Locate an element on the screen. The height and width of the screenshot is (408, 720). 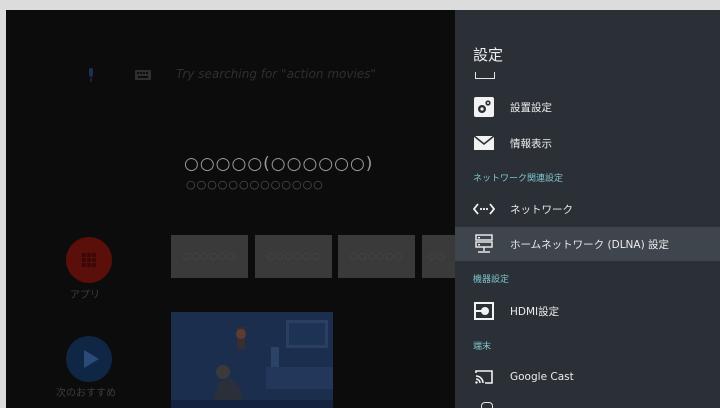
settings-item-label: 設置設定 is located at coordinates (531, 107).